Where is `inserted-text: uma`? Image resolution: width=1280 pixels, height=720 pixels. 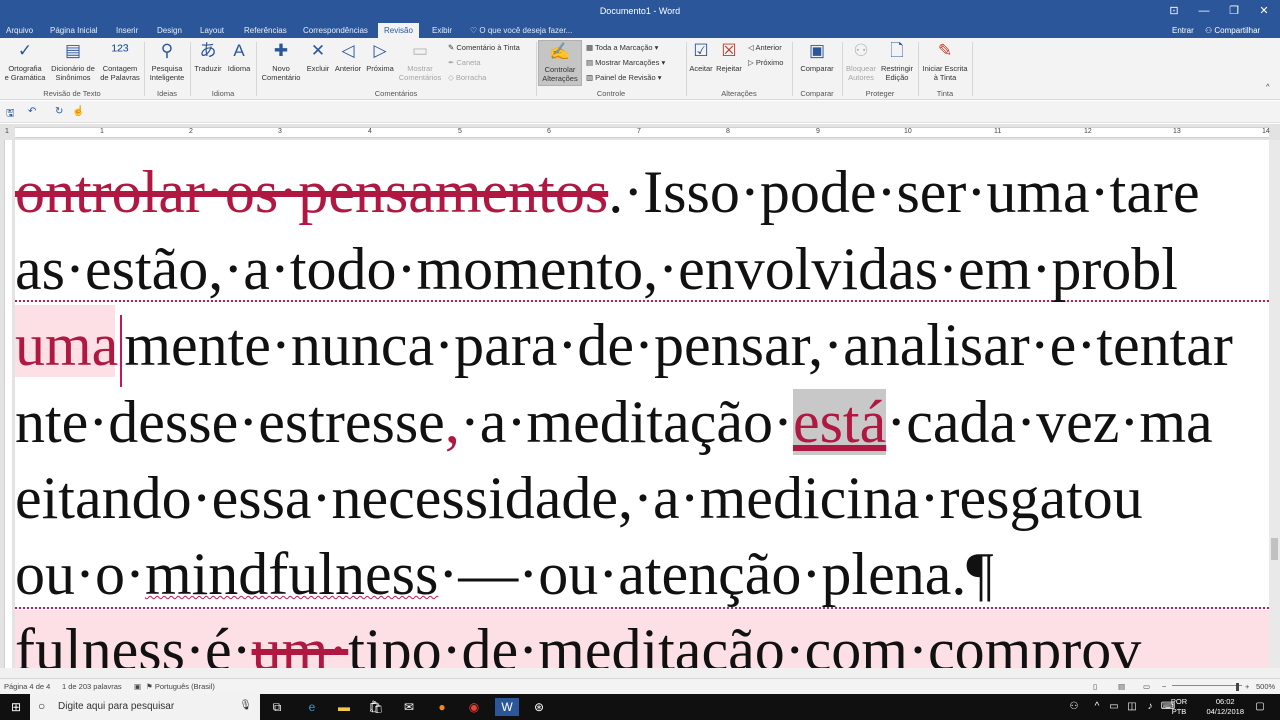 inserted-text: uma is located at coordinates (67, 345).